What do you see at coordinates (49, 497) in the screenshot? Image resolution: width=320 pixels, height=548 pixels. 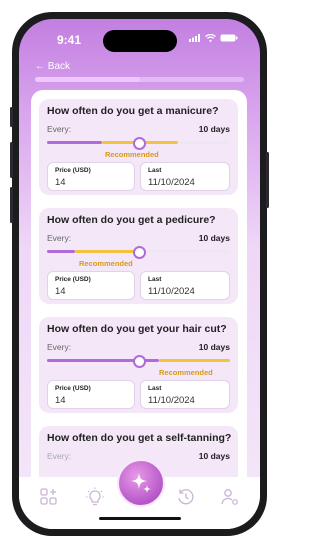 I see `grid-add-icon` at bounding box center [49, 497].